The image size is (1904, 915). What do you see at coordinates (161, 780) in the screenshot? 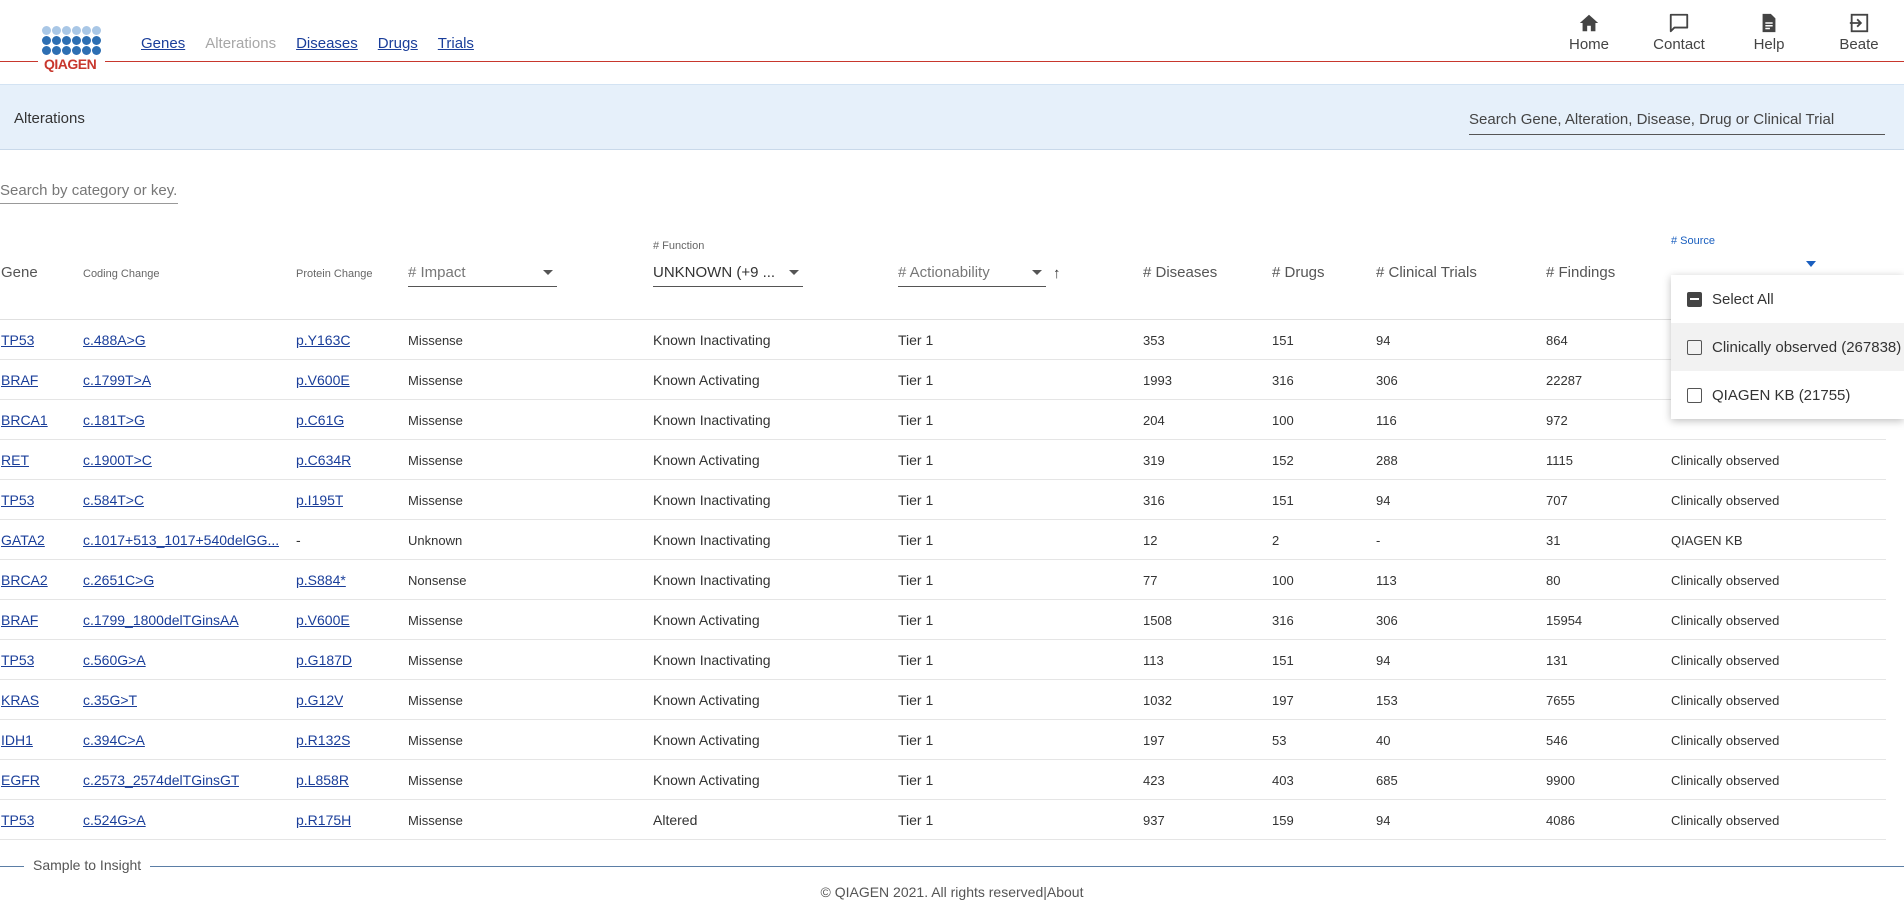
I see `coding-change-link: c.2573_2574delTGinsGT` at bounding box center [161, 780].